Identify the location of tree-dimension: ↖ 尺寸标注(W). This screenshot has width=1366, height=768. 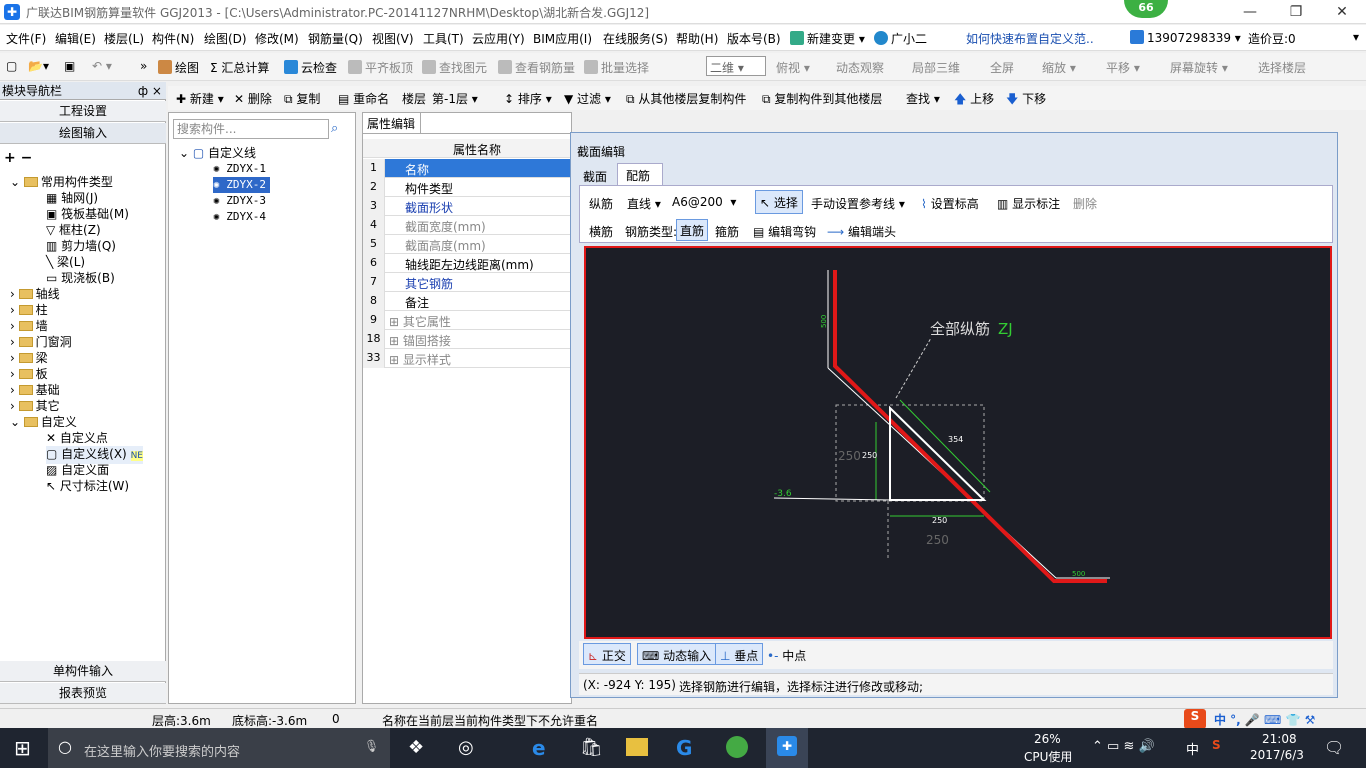
(87, 486).